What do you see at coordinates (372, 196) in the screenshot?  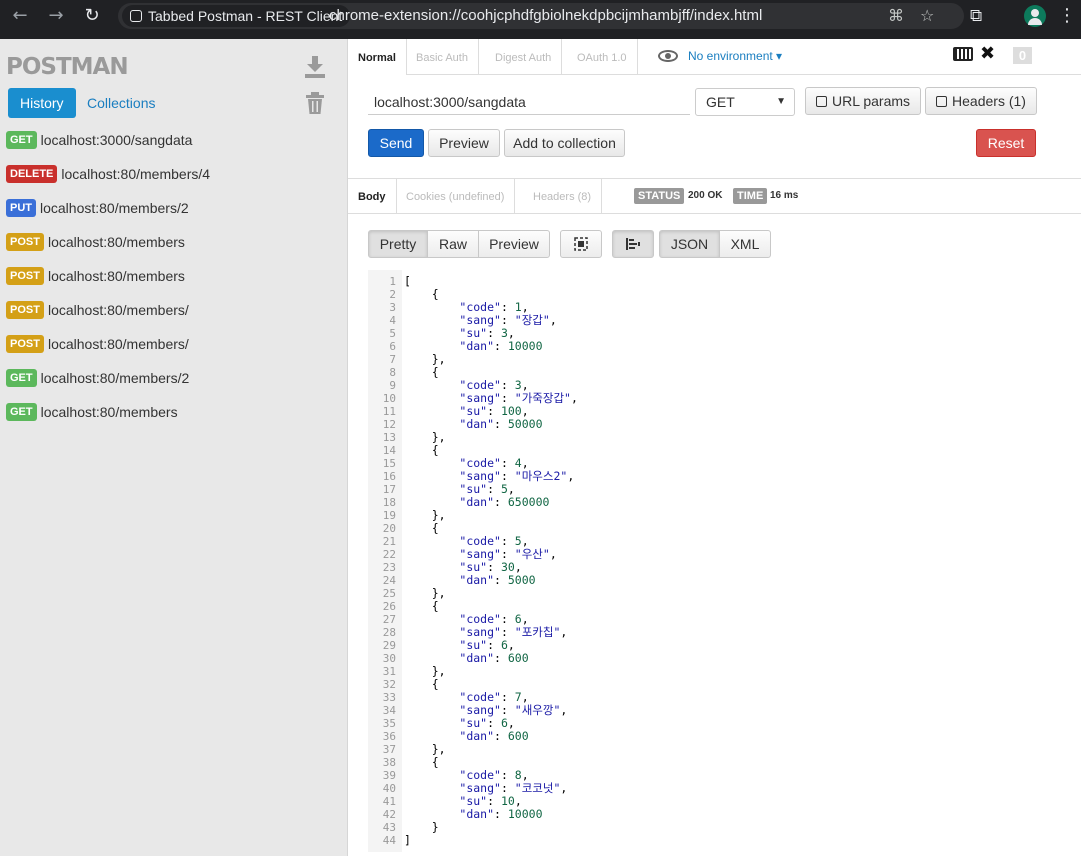 I see `tab-body: Body` at bounding box center [372, 196].